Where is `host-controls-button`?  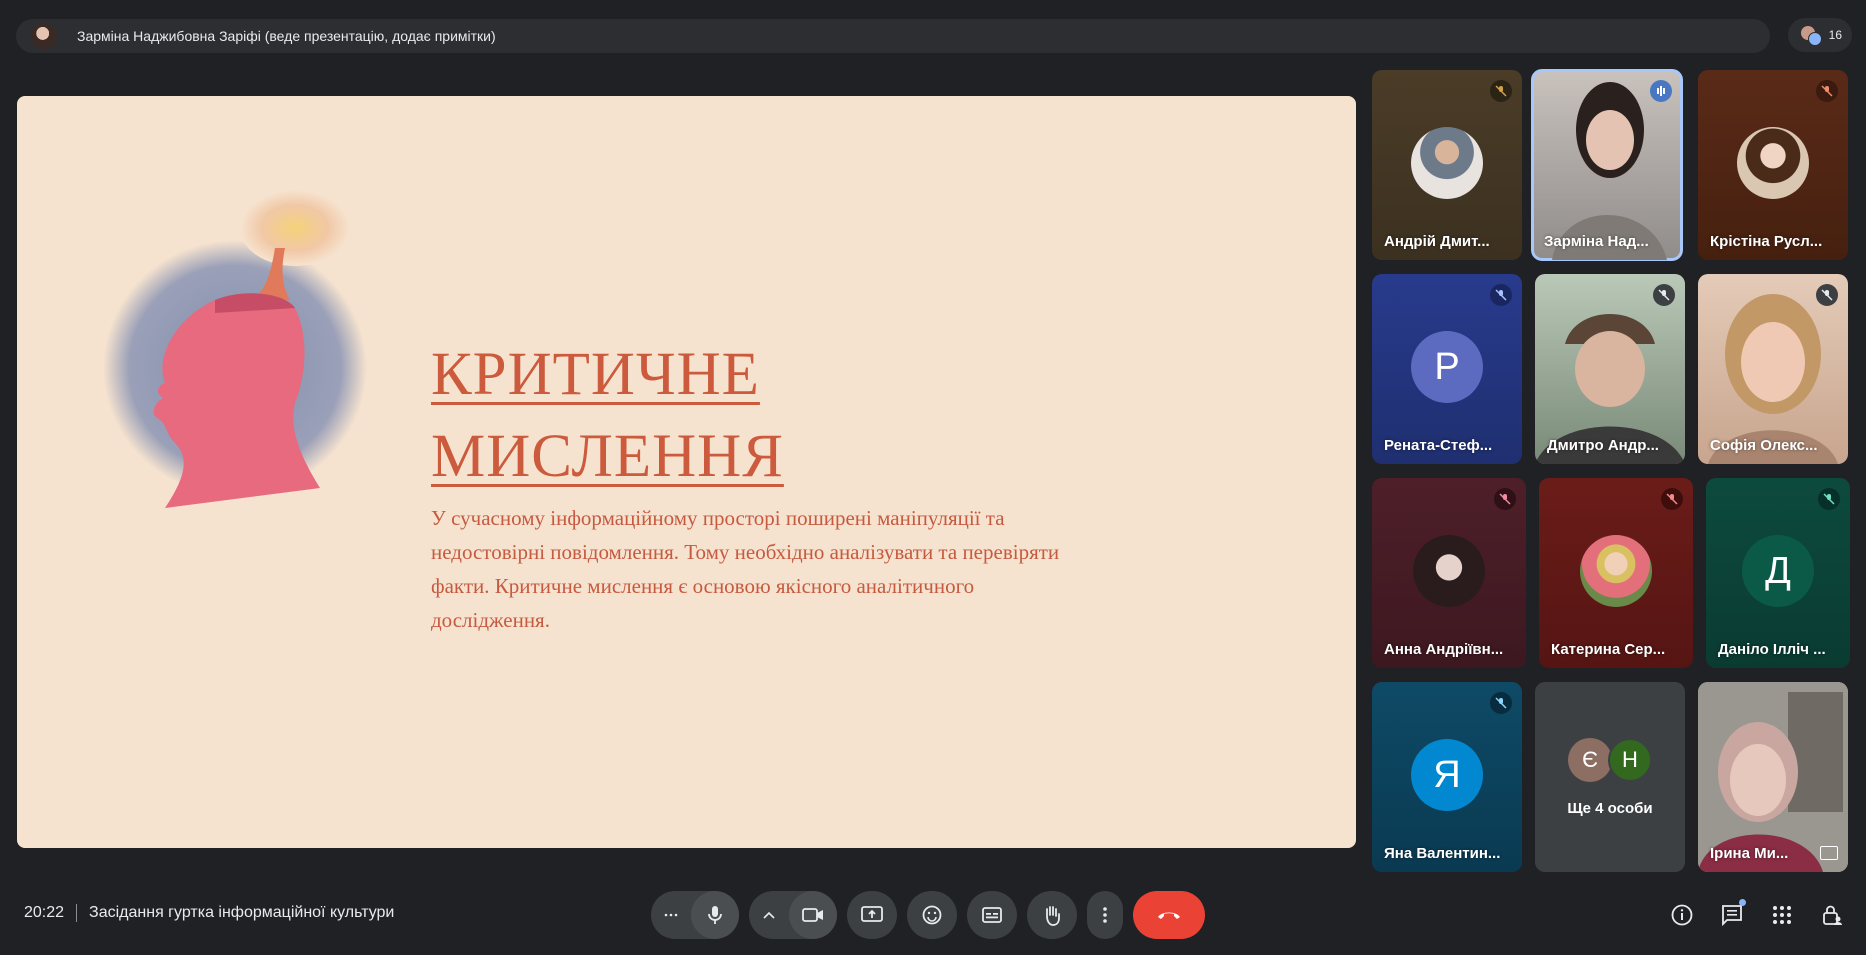 host-controls-button is located at coordinates (1832, 915).